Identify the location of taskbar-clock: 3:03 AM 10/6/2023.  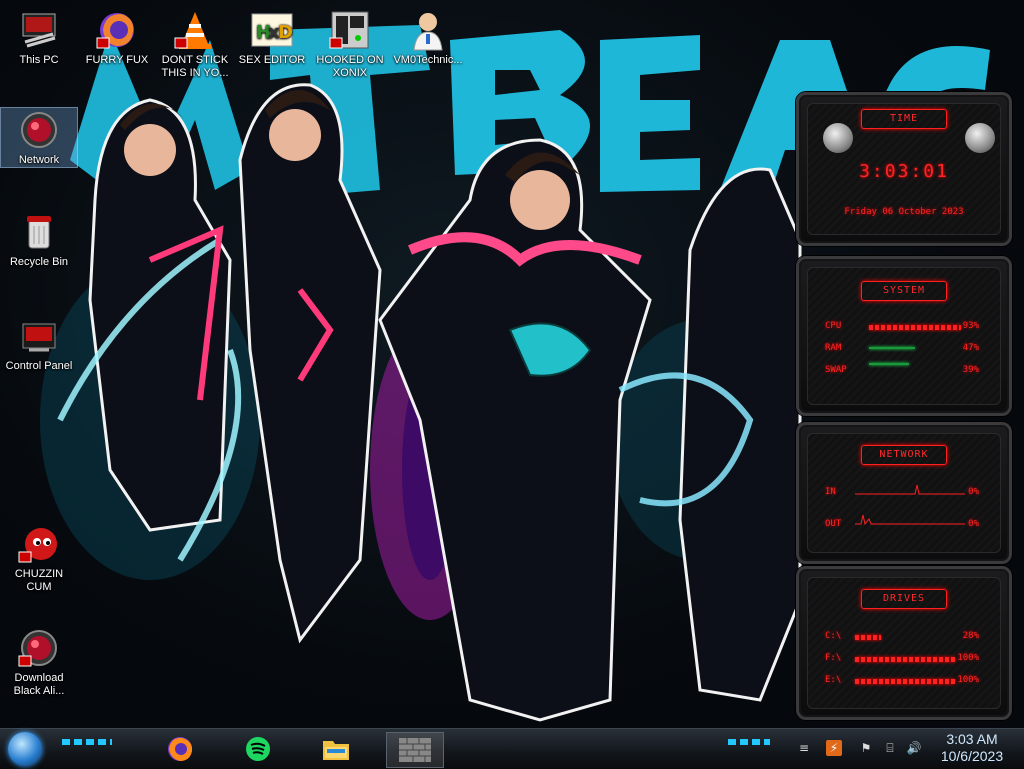
(972, 748).